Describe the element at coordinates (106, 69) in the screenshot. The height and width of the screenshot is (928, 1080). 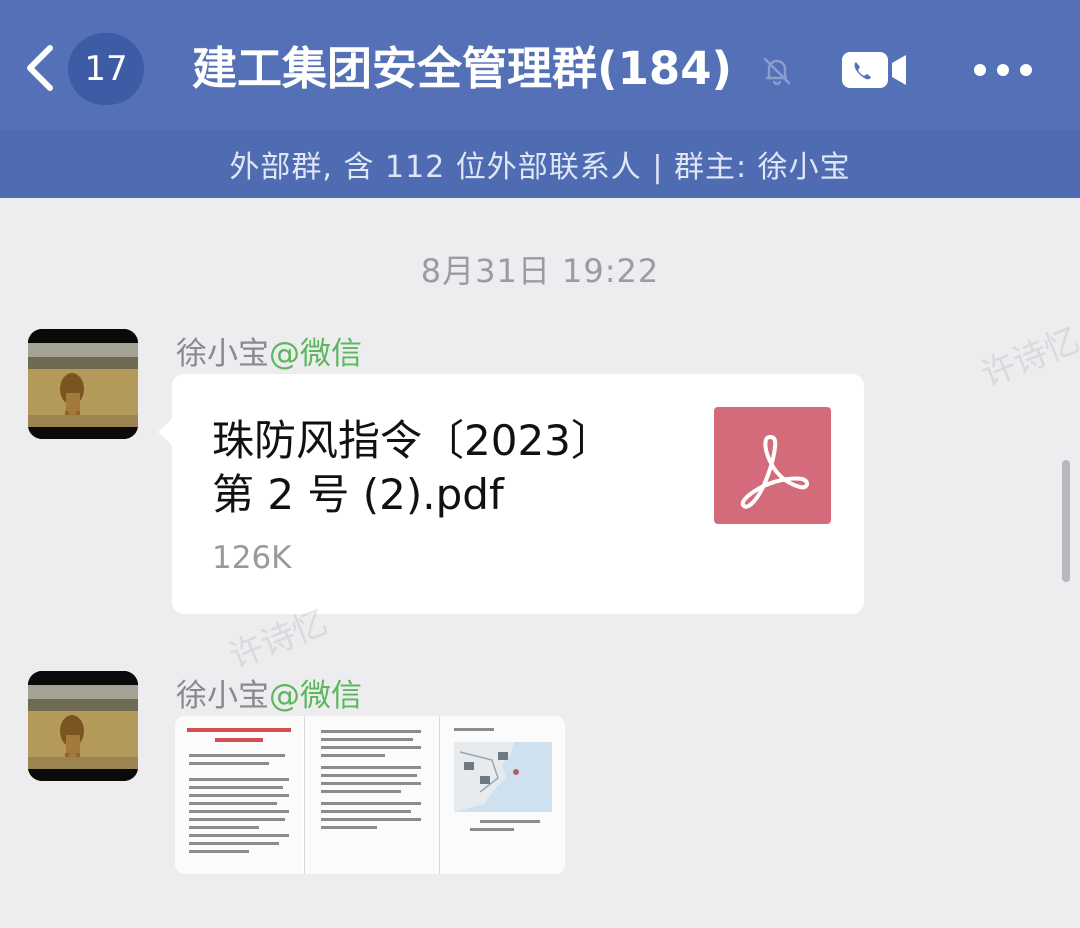
I see `unread-count-badge: 17` at that location.